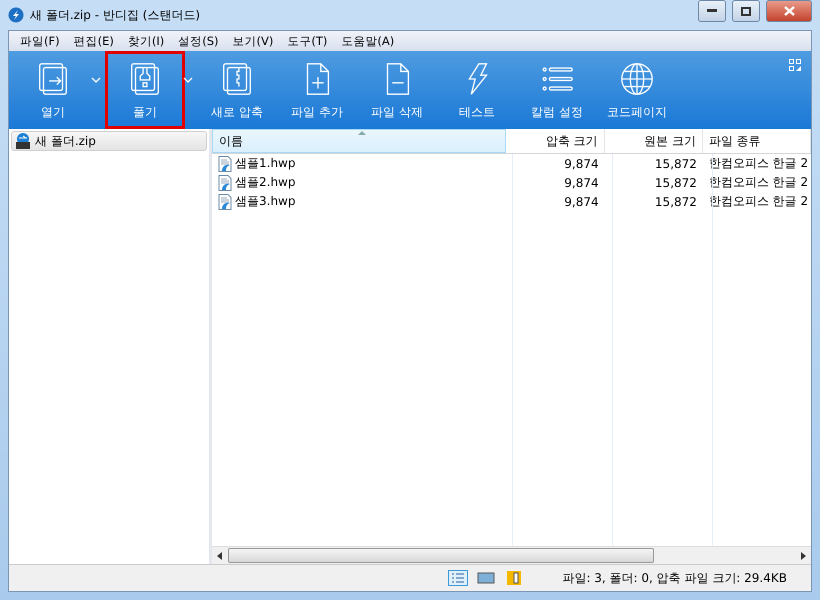  Describe the element at coordinates (362, 132) in the screenshot. I see `sort-arrow-icon` at that location.